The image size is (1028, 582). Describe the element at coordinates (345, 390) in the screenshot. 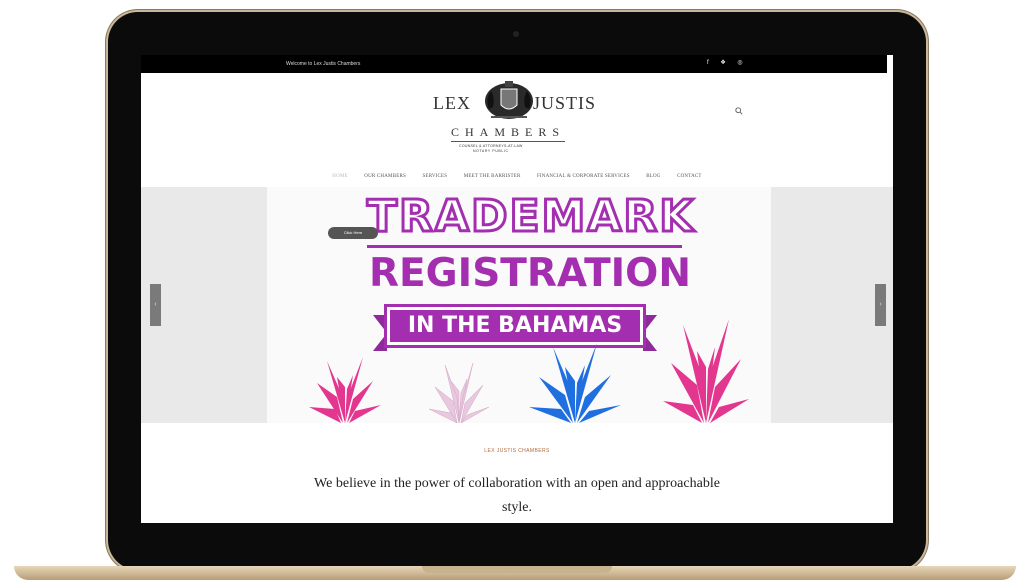

I see `pineapple-pink-left-icon` at that location.